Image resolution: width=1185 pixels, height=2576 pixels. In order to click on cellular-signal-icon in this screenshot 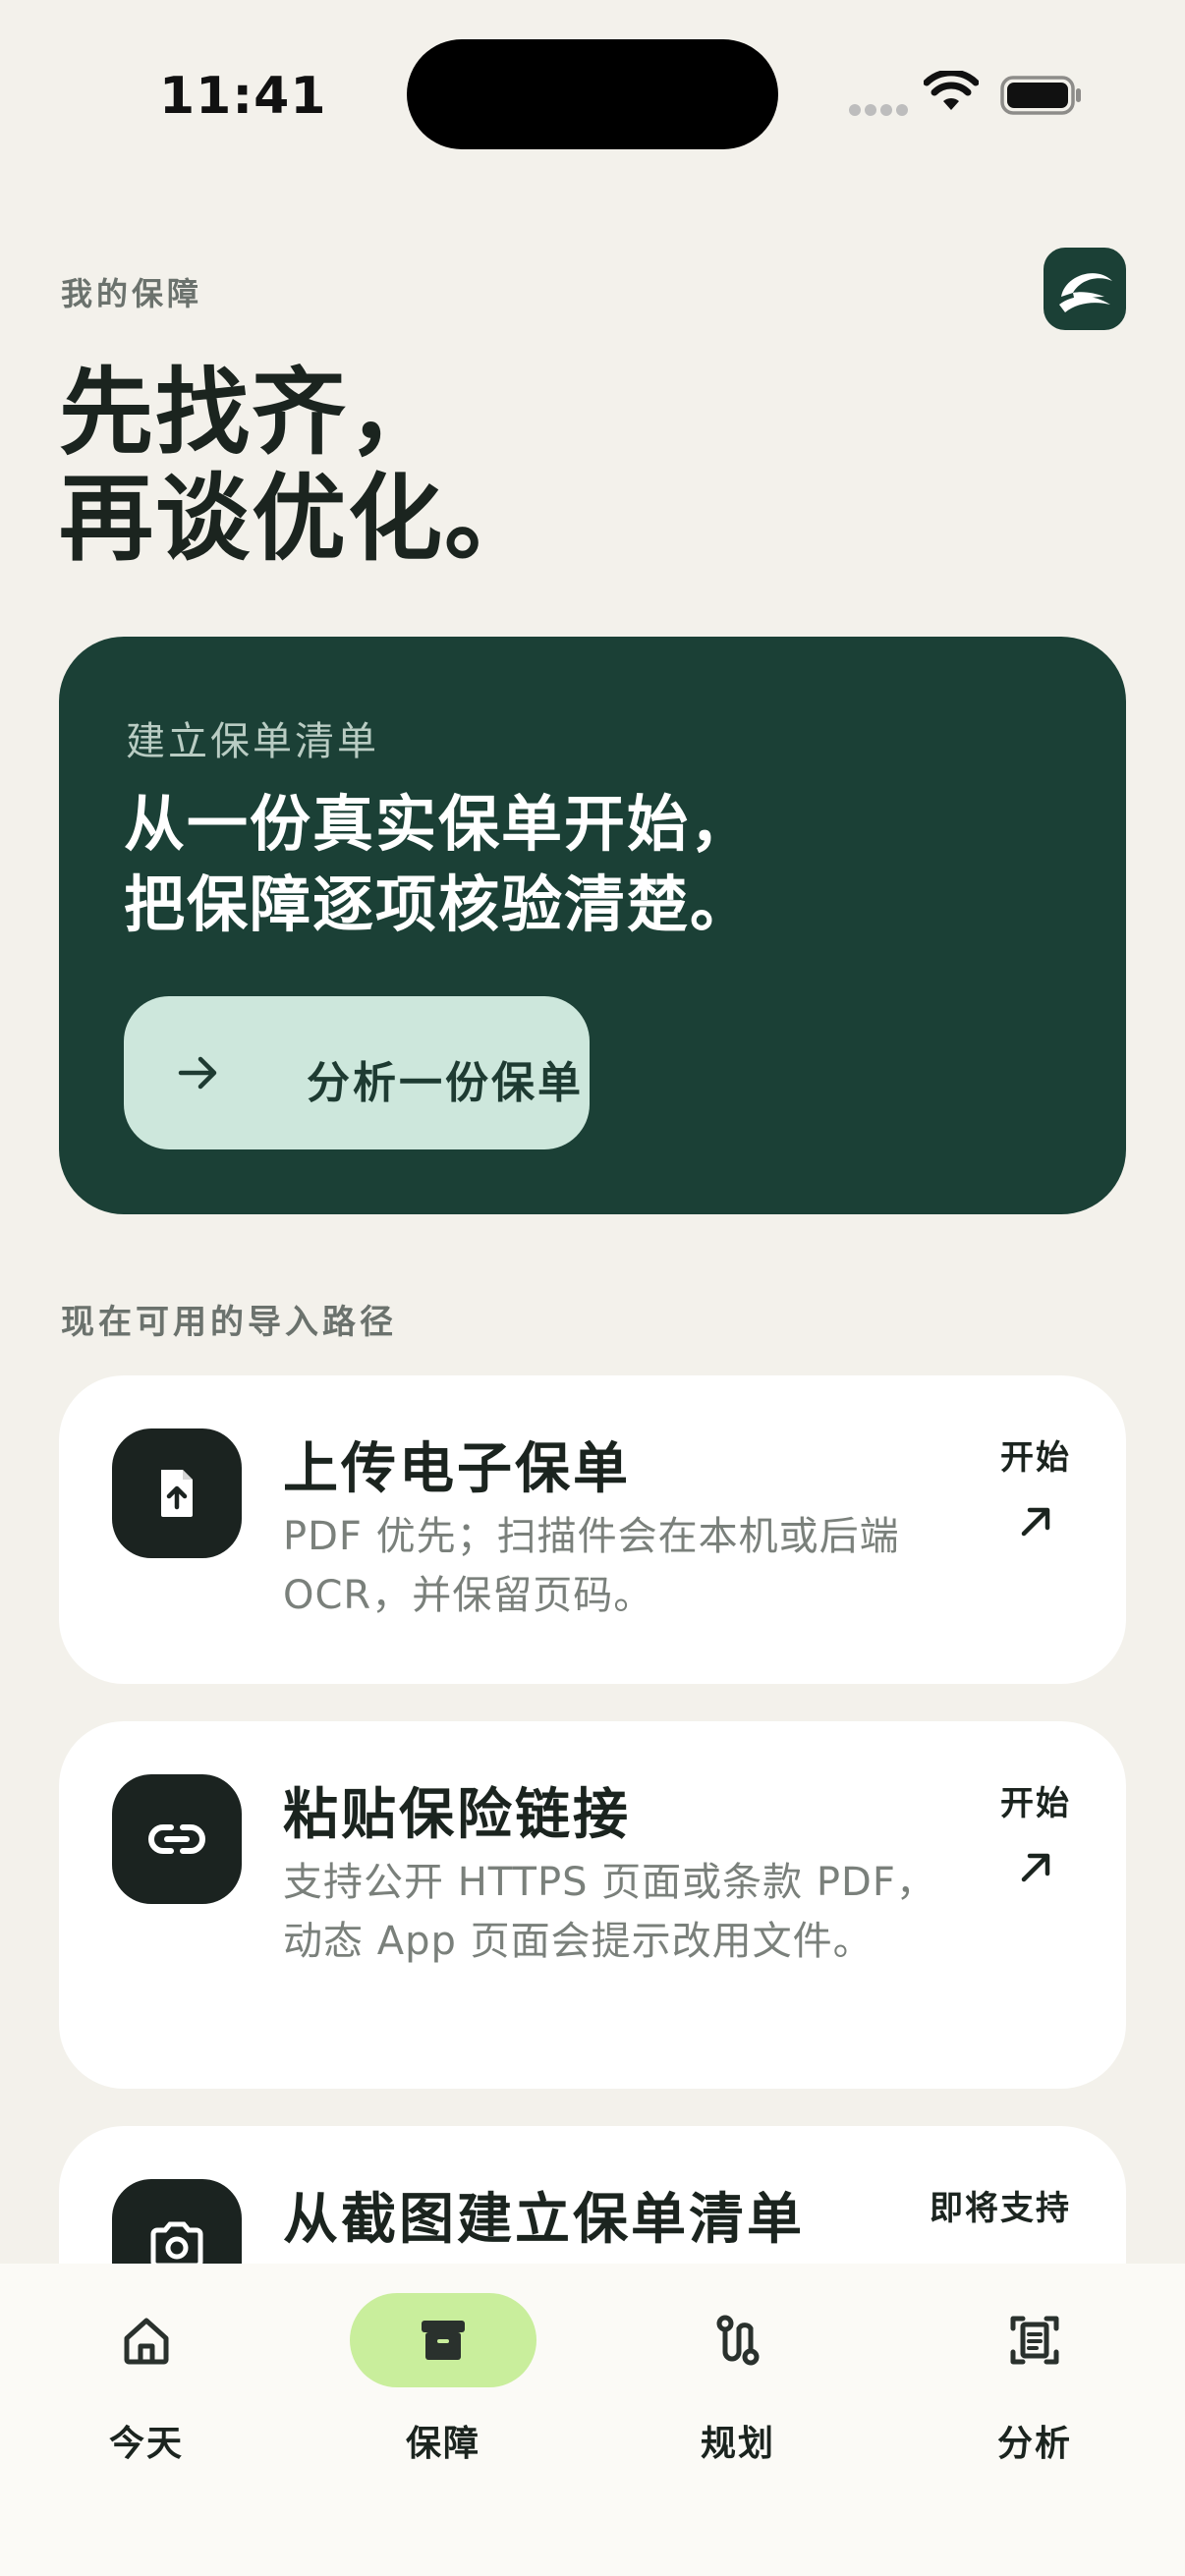, I will do `click(879, 110)`.